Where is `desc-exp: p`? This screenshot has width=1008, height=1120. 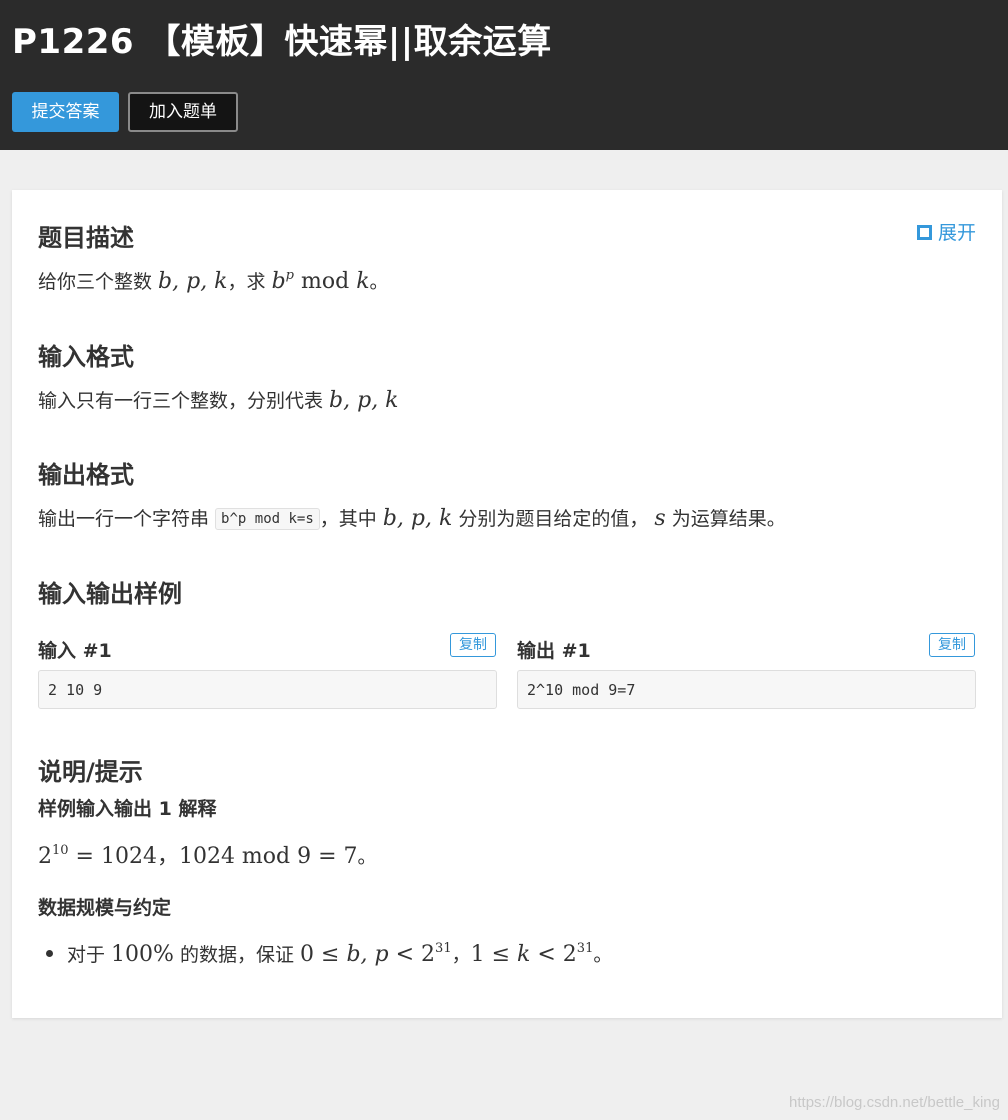
desc-exp: p is located at coordinates (289, 275).